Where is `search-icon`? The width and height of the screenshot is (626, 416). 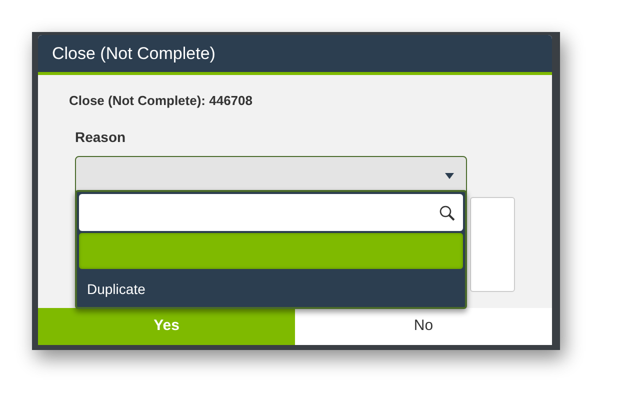
search-icon is located at coordinates (447, 212).